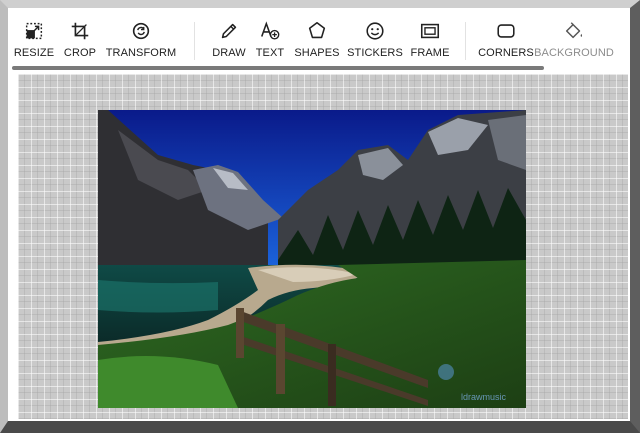 This screenshot has height=433, width=640. What do you see at coordinates (506, 31) in the screenshot?
I see `corners-icon` at bounding box center [506, 31].